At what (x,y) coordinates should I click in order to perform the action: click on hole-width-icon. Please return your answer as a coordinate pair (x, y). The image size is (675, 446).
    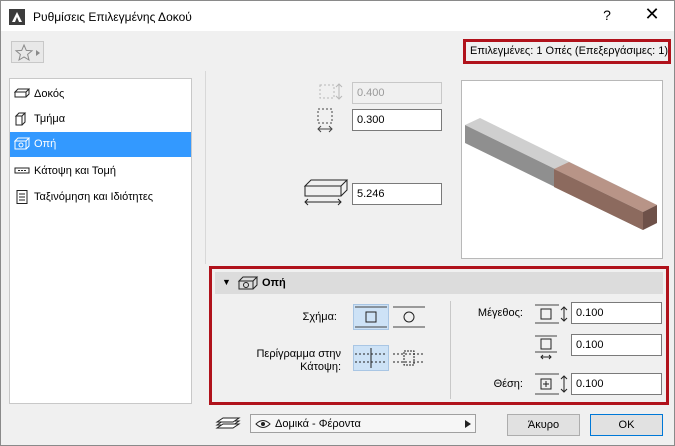
    Looking at the image, I should click on (551, 314).